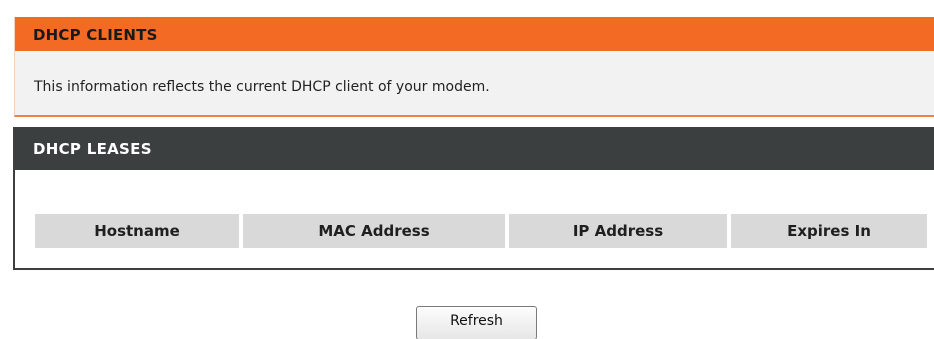 The width and height of the screenshot is (934, 339). I want to click on dhcp-leases-header: DHCP LEASES, so click(474, 148).